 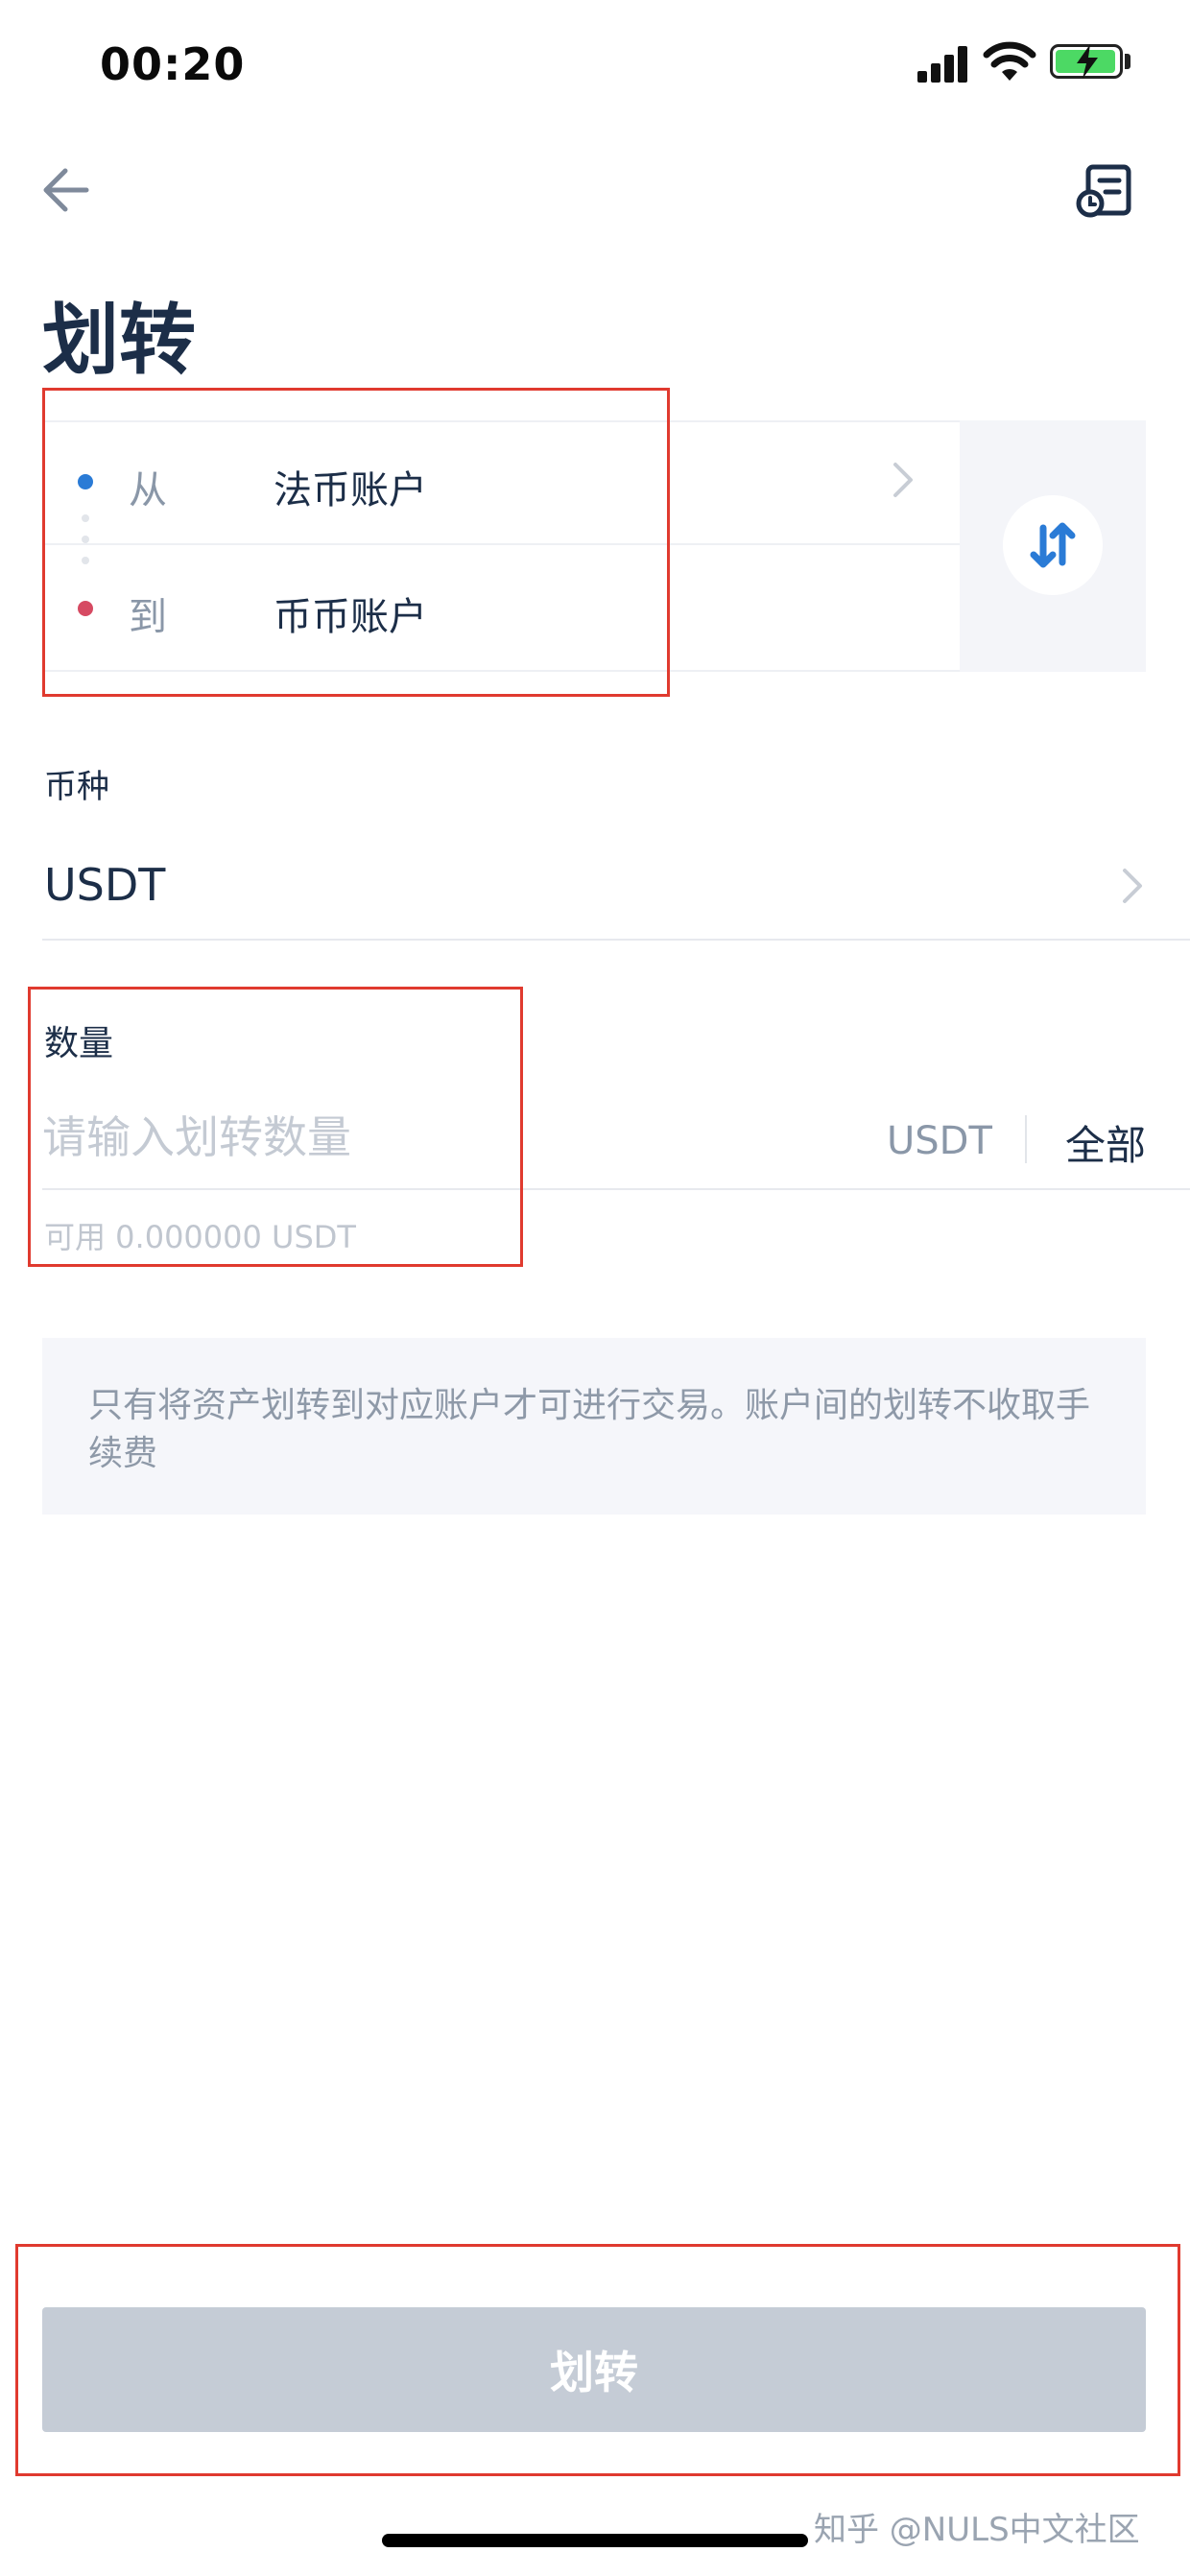 What do you see at coordinates (356, 542) in the screenshot?
I see `annotation-box-accounts` at bounding box center [356, 542].